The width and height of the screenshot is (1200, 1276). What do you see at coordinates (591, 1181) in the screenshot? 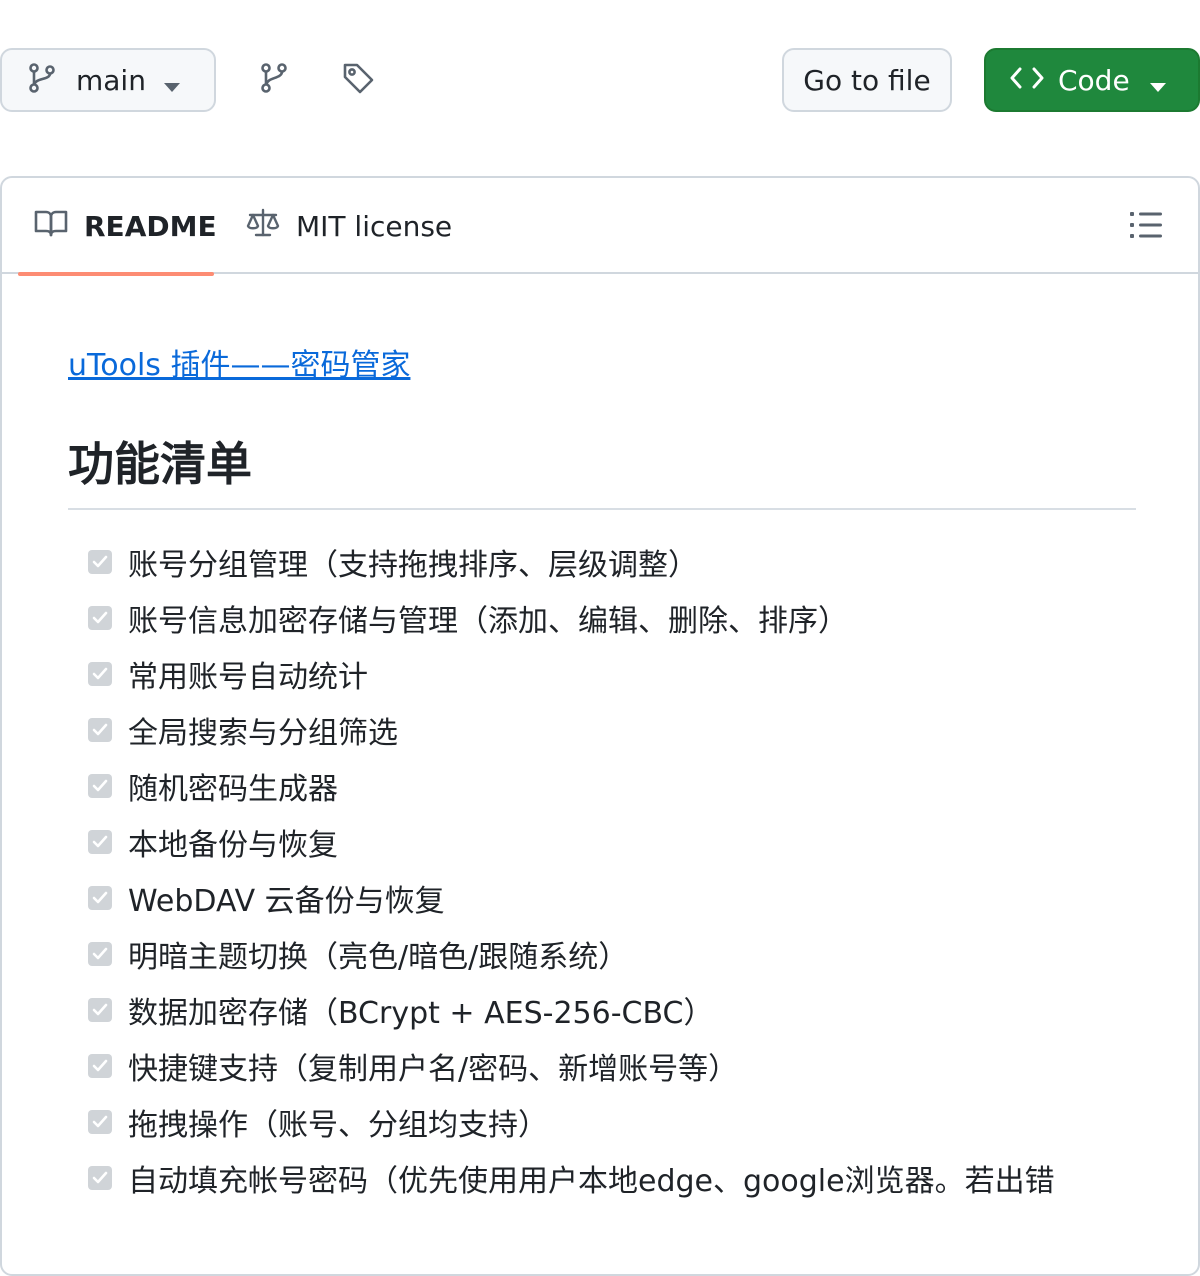
I see `feature-text: 自动填充帐号密码（优先使用用户本地edge、google浏览器。若出错` at bounding box center [591, 1181].